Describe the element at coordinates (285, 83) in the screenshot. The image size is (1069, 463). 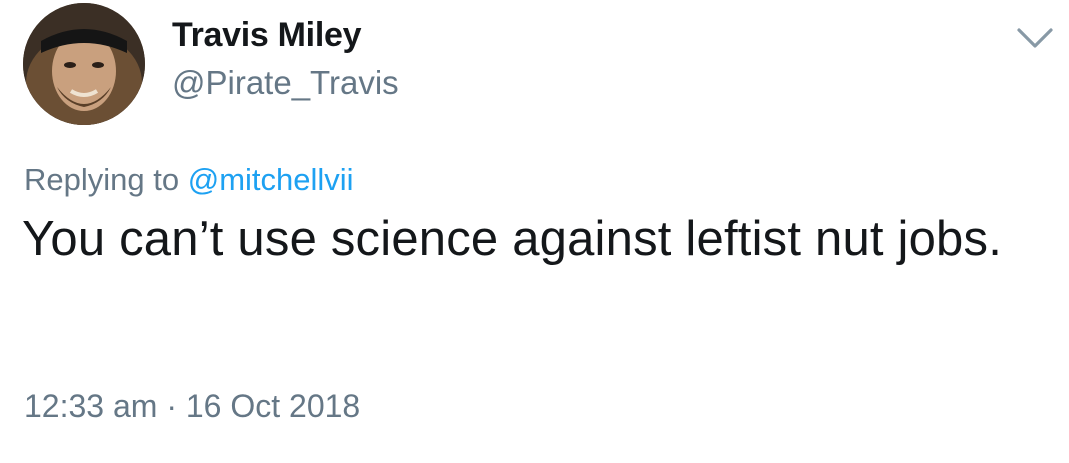
I see `author-handle: @Pirate_Travis` at that location.